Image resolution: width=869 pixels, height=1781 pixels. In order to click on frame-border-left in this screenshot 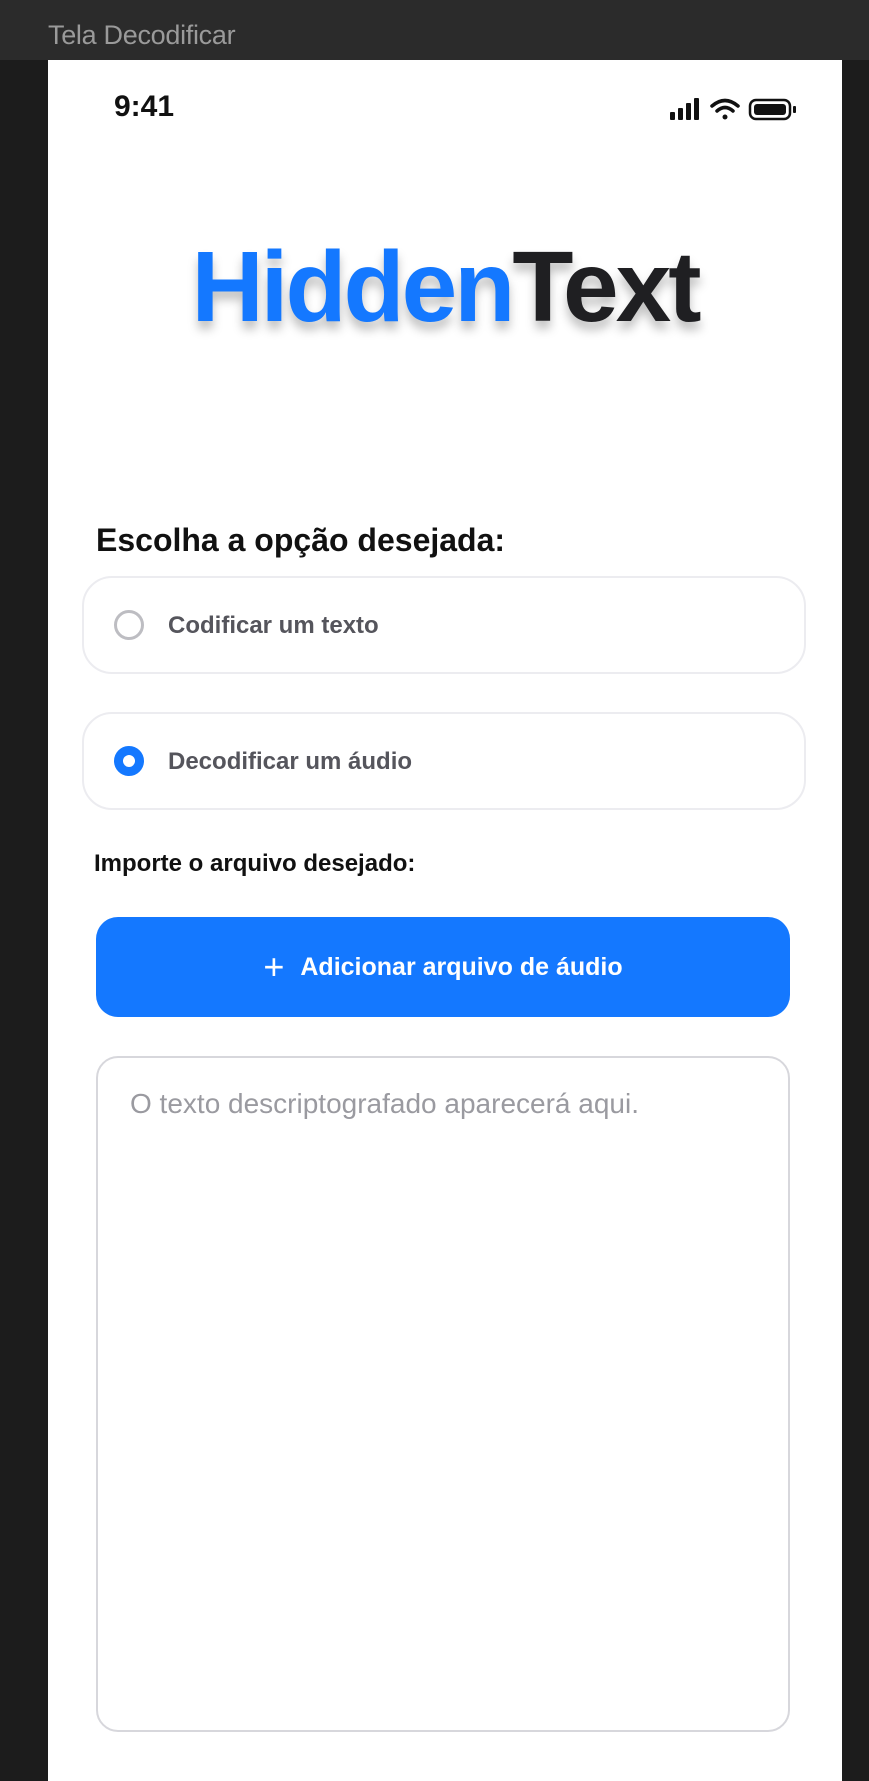, I will do `click(24, 920)`.